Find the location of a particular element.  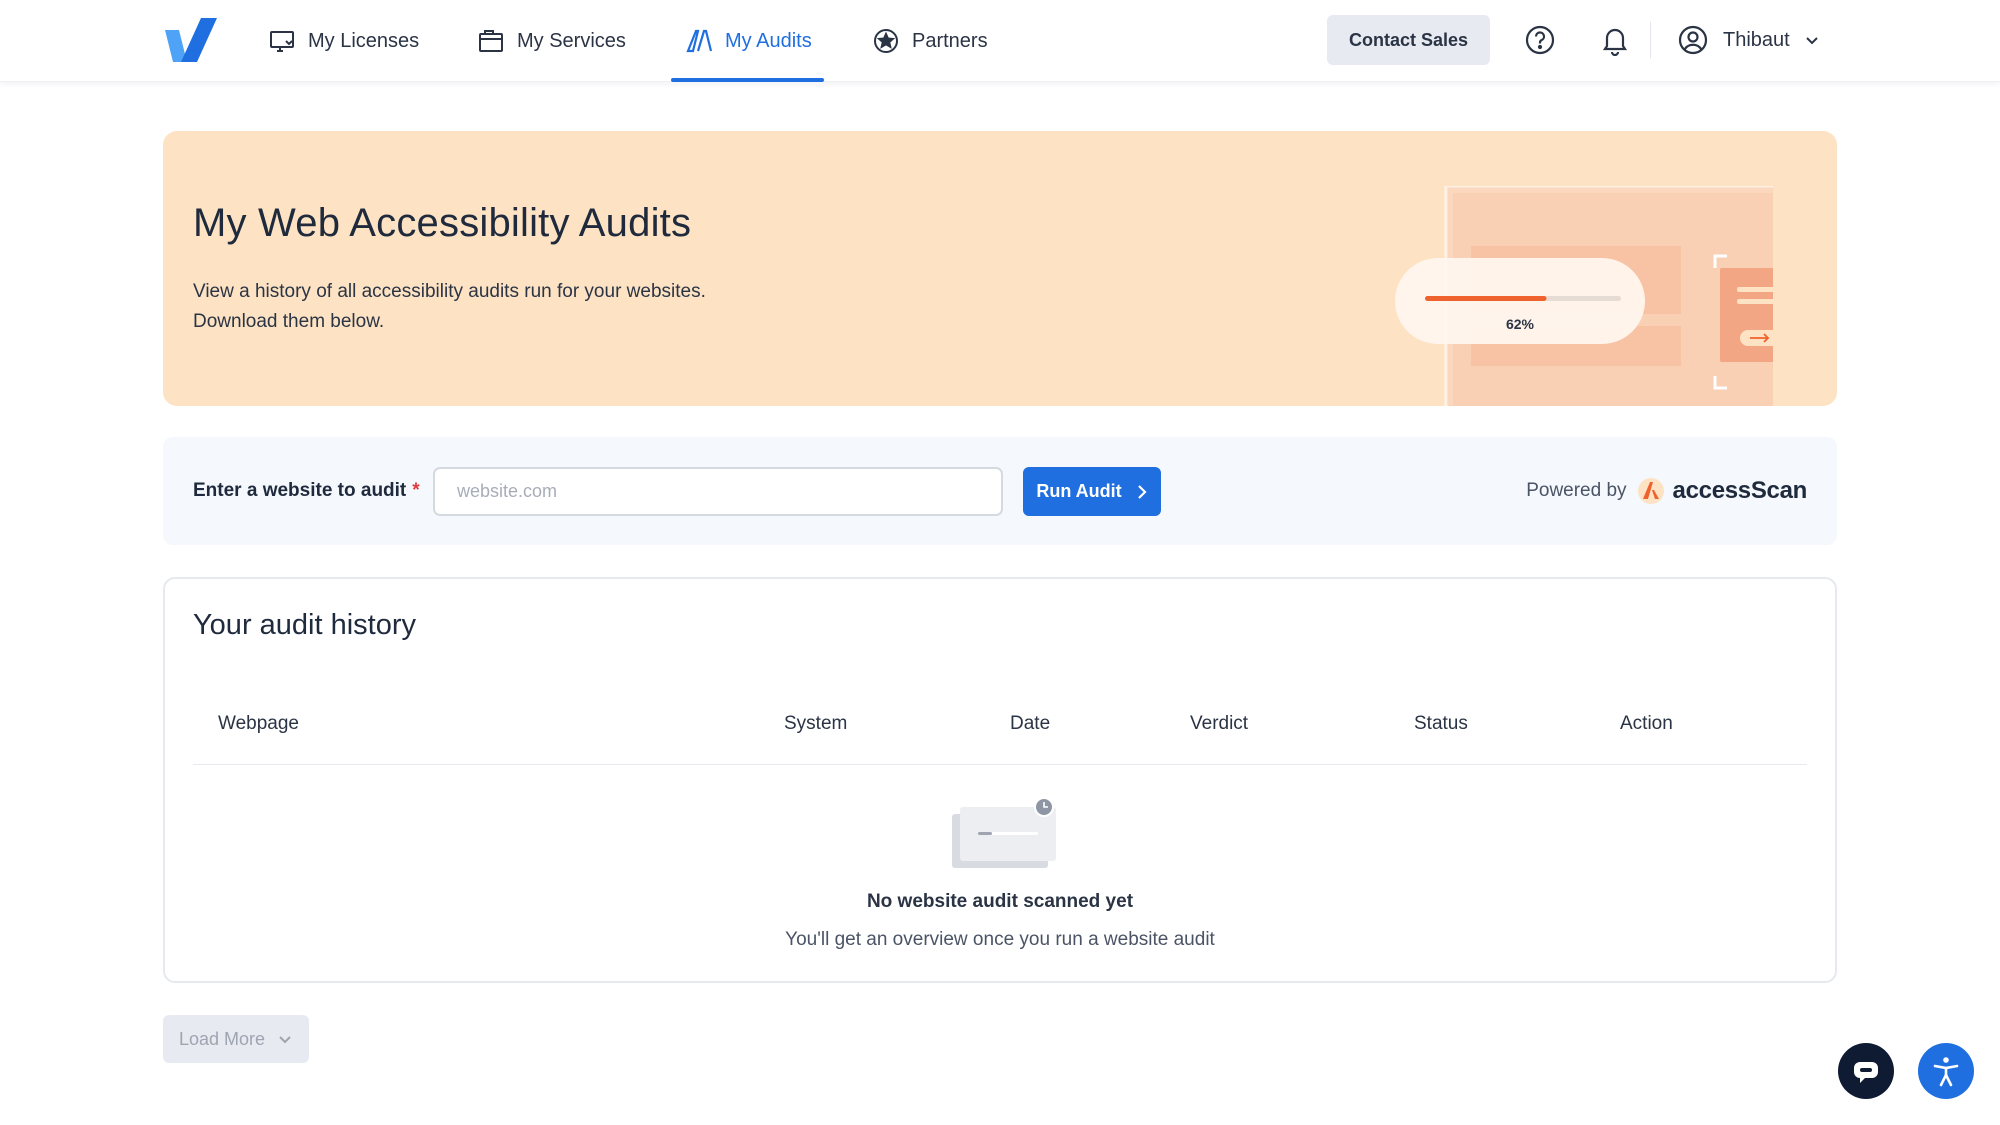

hero-progress-label: 62% is located at coordinates (1520, 324).